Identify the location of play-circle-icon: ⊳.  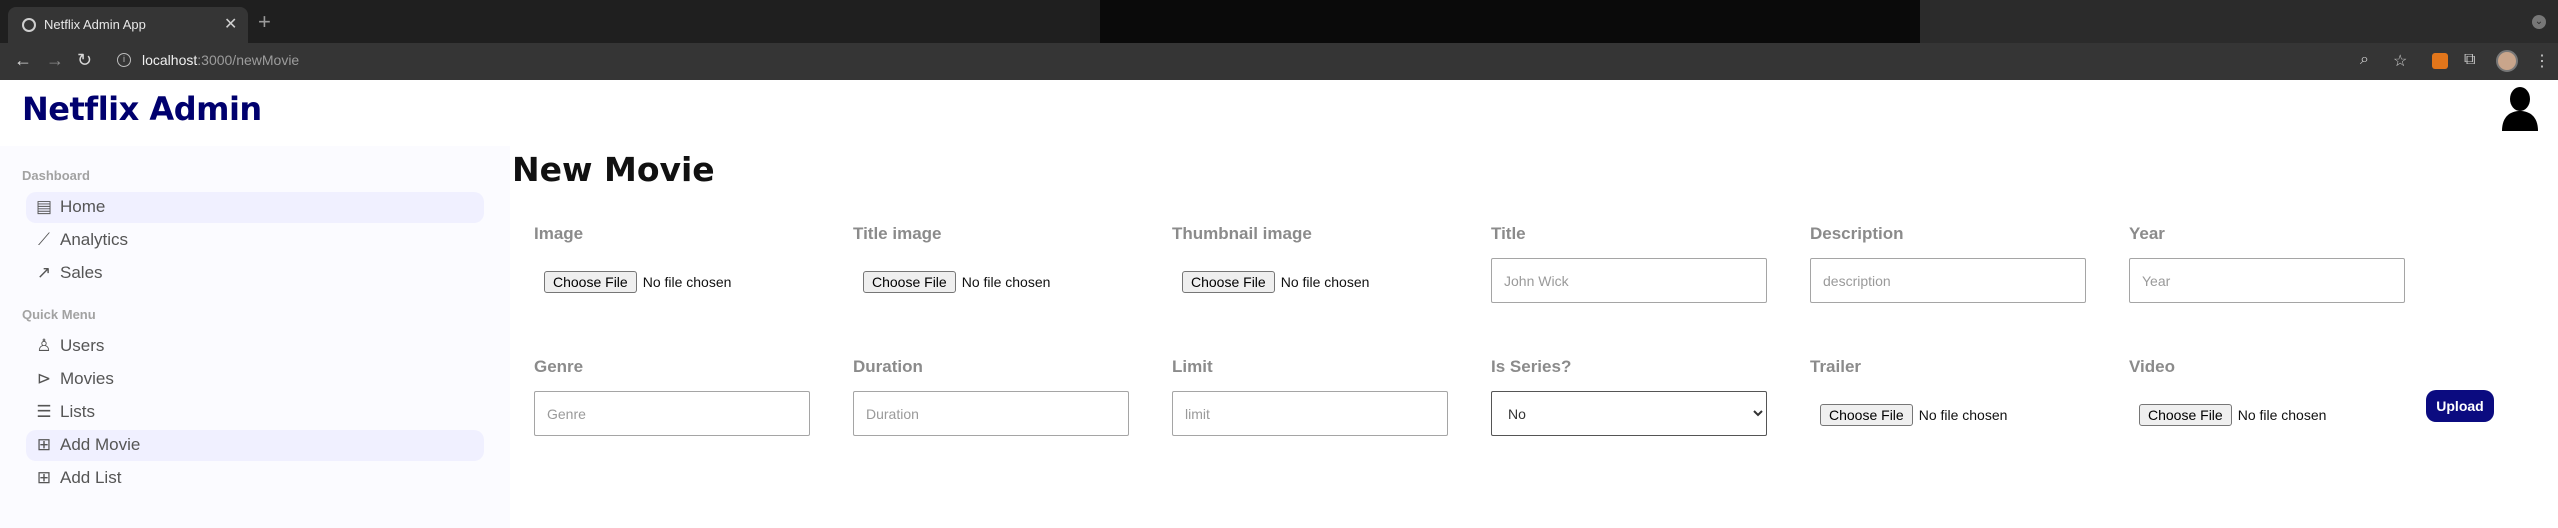
(44, 378).